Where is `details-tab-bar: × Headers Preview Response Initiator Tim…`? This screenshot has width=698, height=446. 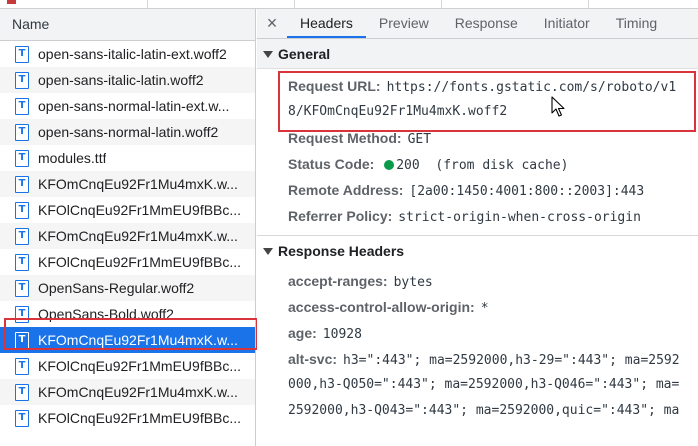 details-tab-bar: × Headers Preview Response Initiator Tim… is located at coordinates (477, 24).